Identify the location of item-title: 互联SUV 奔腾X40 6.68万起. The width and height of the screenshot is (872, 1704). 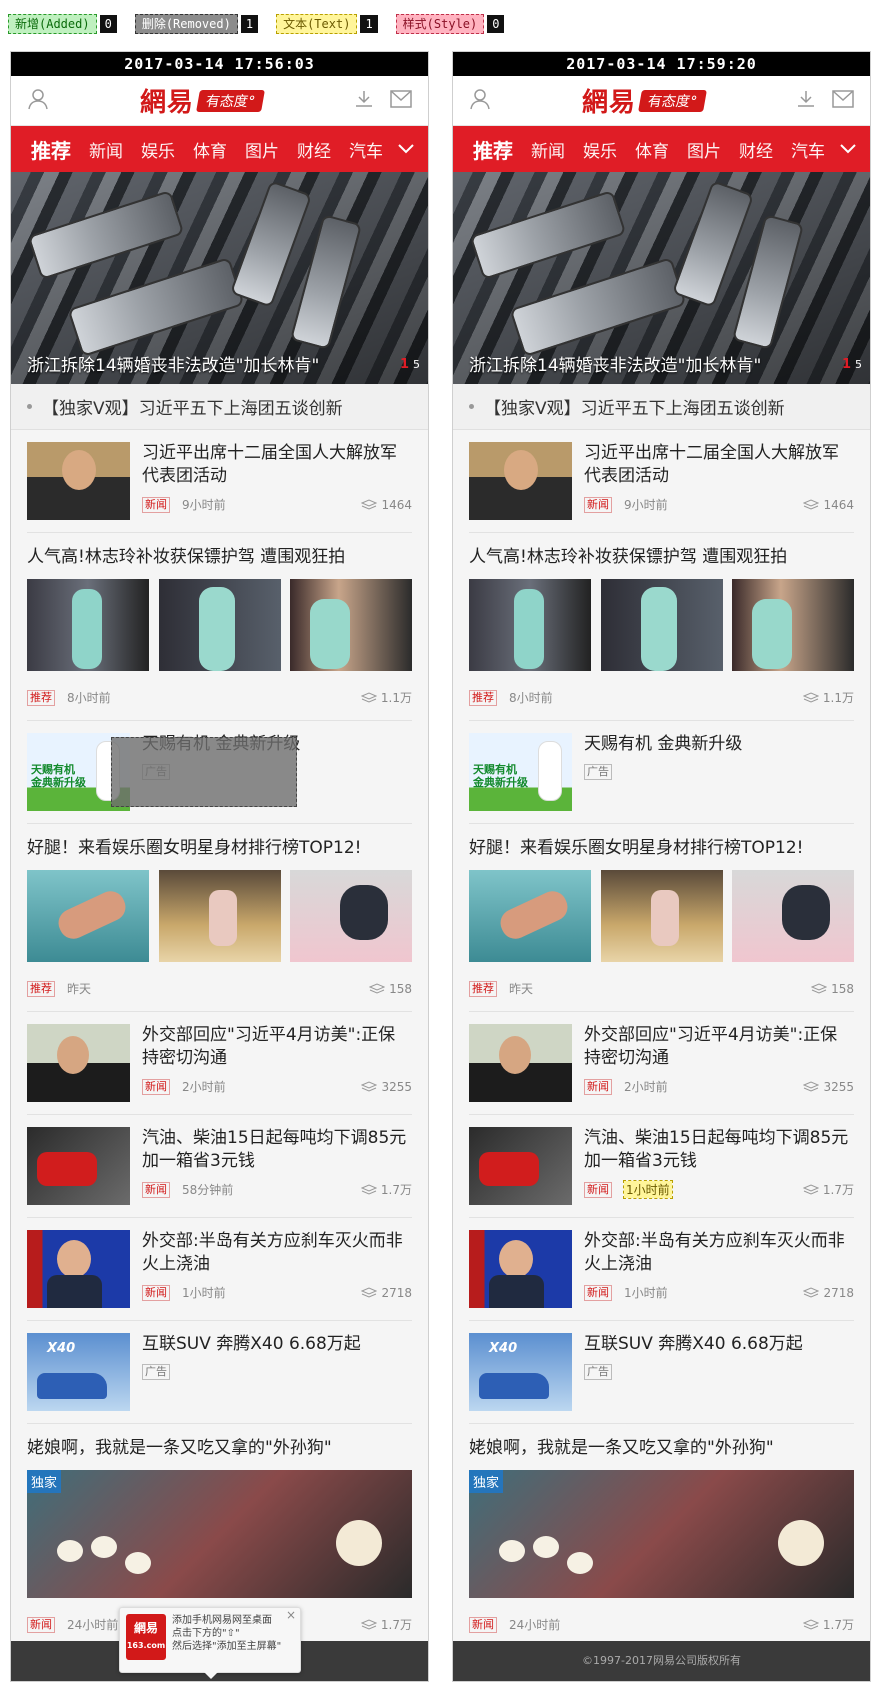
(693, 1344).